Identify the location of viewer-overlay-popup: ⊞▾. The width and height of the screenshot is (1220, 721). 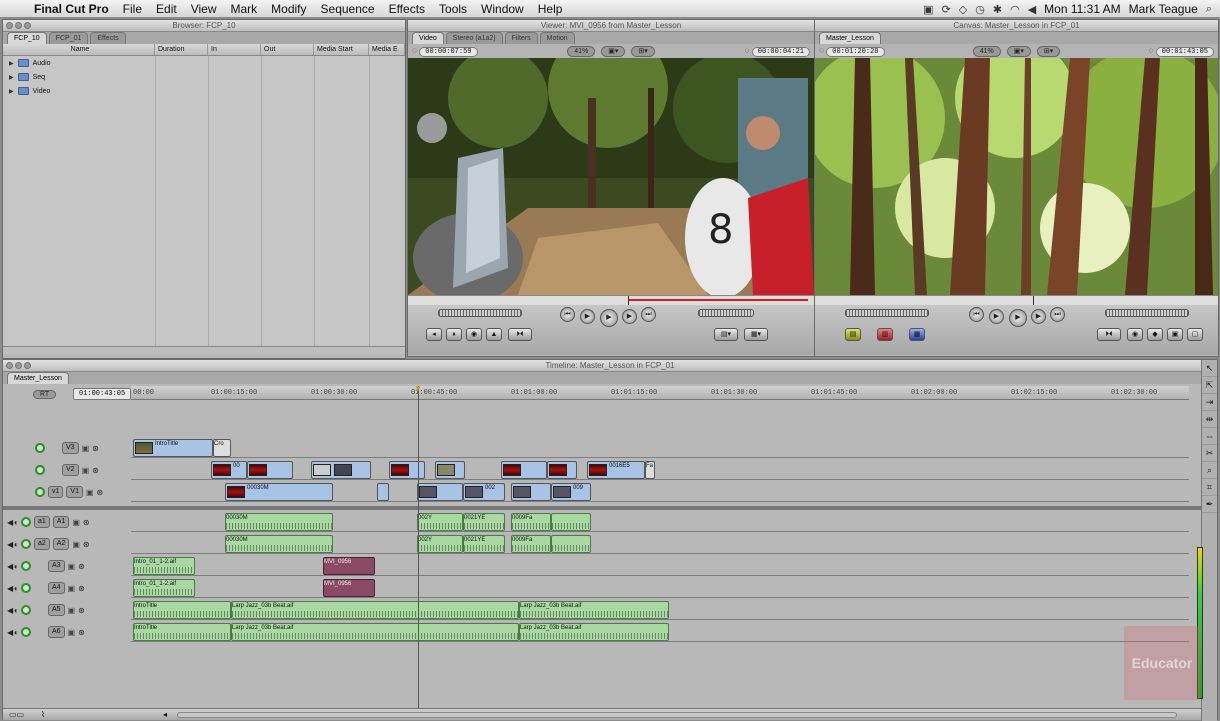
(643, 51).